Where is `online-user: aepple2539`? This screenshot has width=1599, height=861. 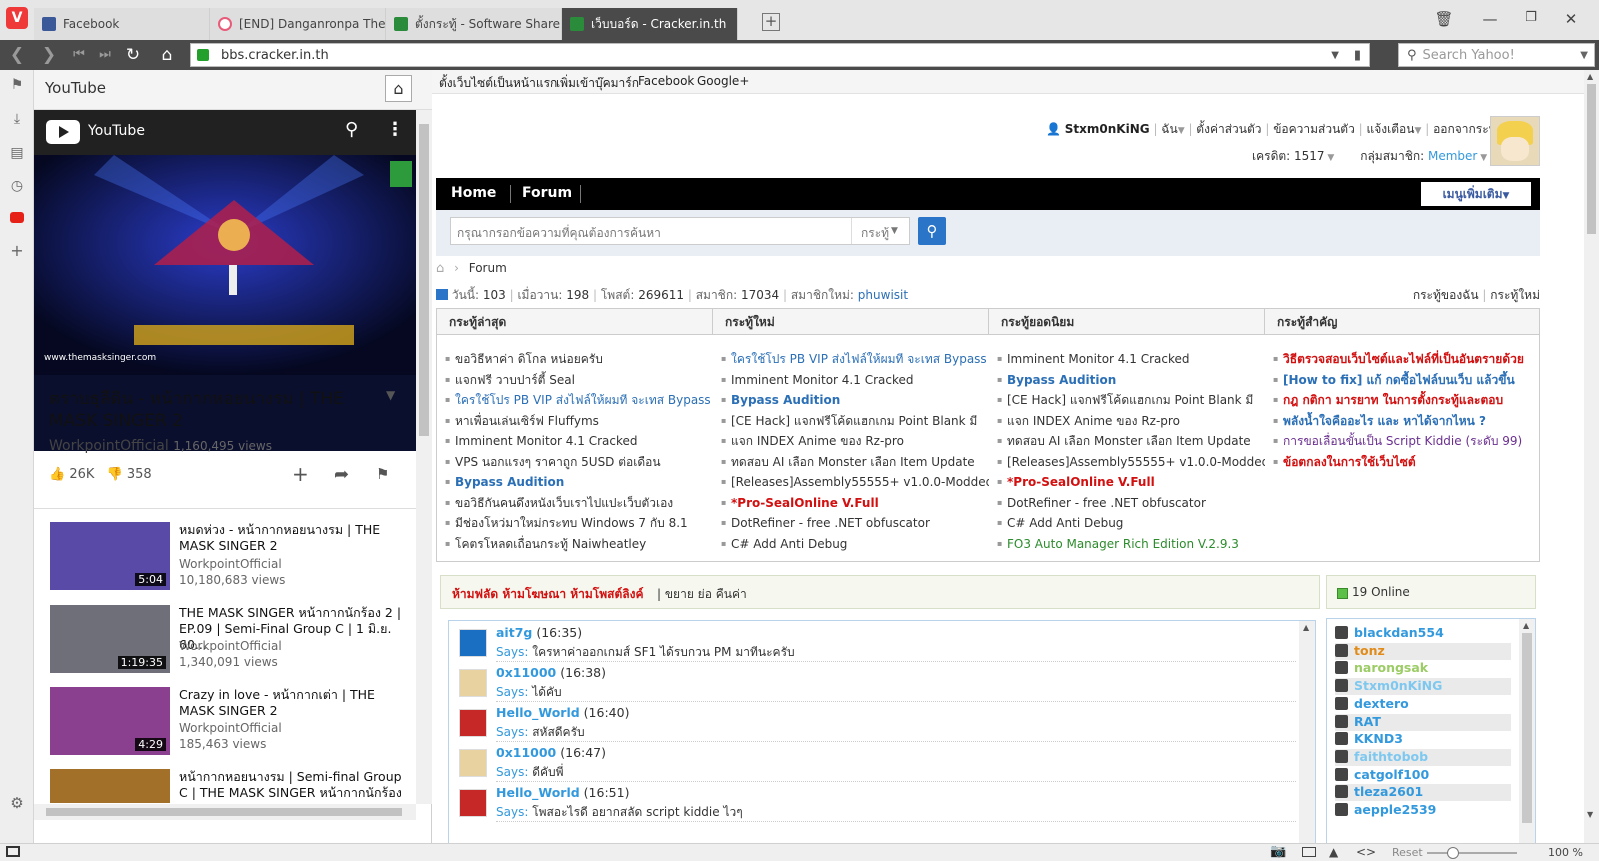 online-user: aepple2539 is located at coordinates (1423, 810).